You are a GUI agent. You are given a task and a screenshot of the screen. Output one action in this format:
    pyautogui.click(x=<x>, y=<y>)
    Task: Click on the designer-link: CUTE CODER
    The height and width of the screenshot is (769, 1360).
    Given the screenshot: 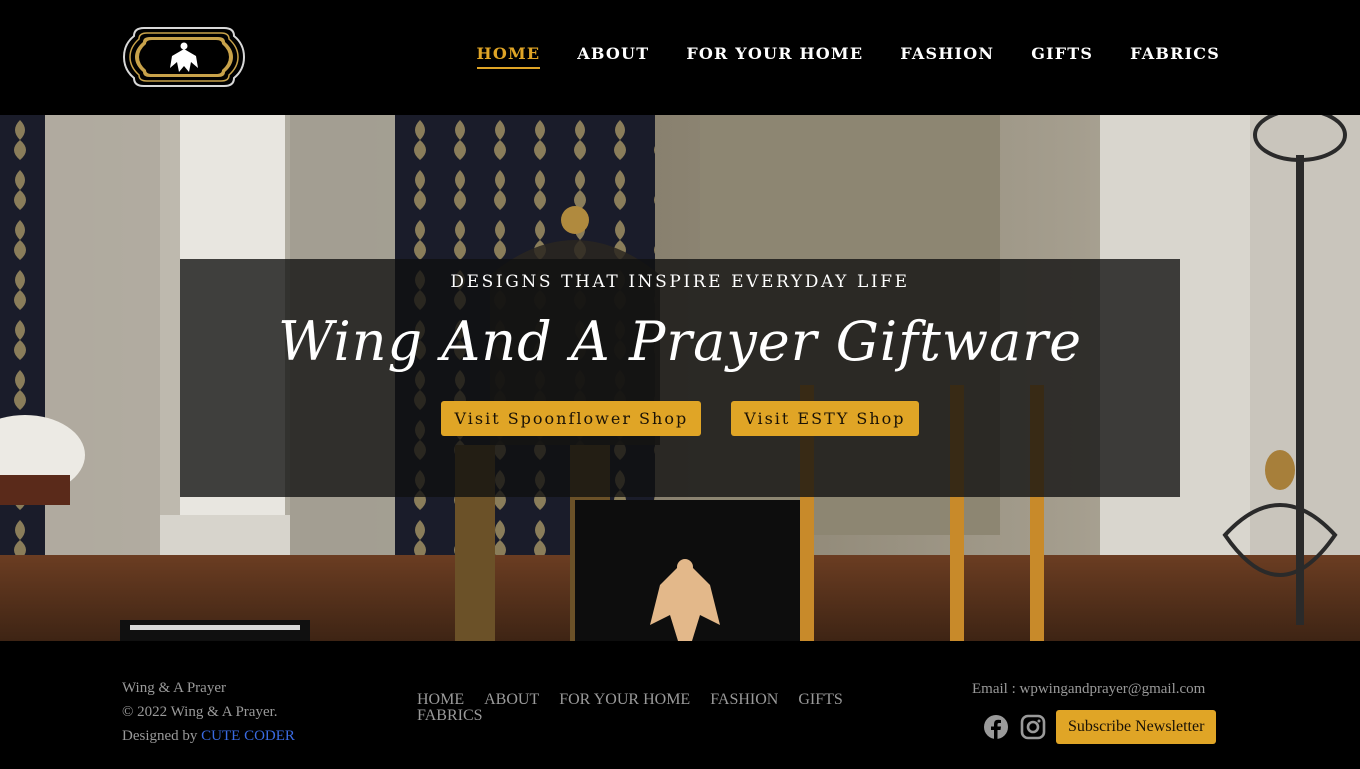 What is the action you would take?
    pyautogui.click(x=248, y=736)
    